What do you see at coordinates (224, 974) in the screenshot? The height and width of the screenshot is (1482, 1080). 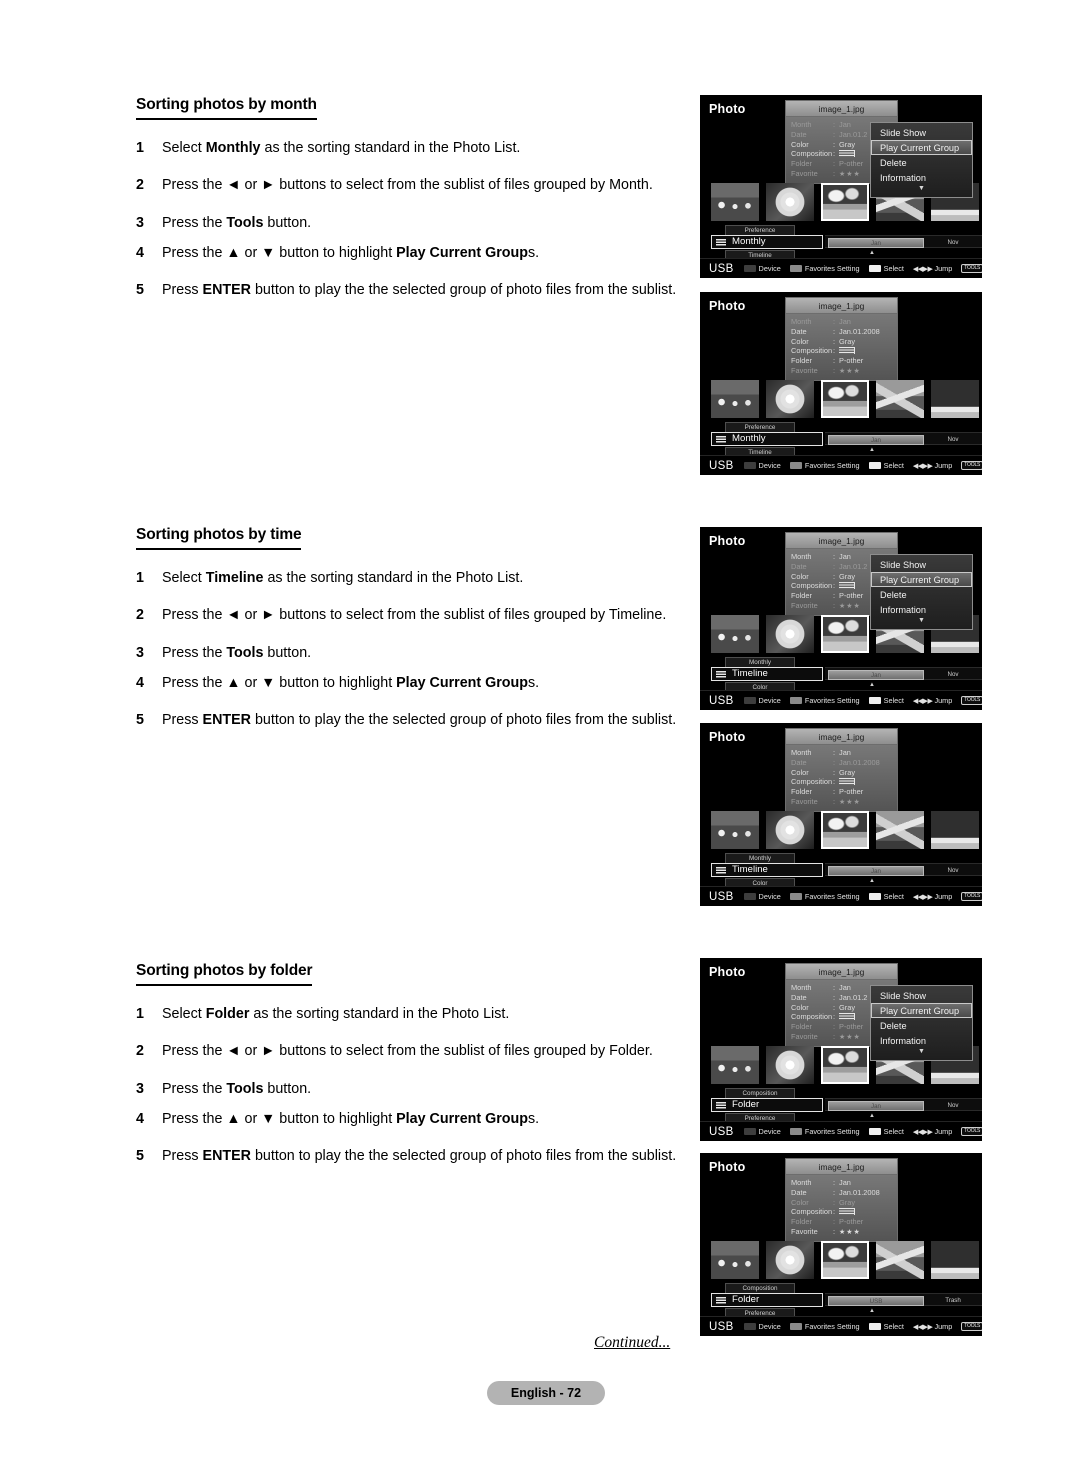 I see `section-title: Sorting photos by folder` at bounding box center [224, 974].